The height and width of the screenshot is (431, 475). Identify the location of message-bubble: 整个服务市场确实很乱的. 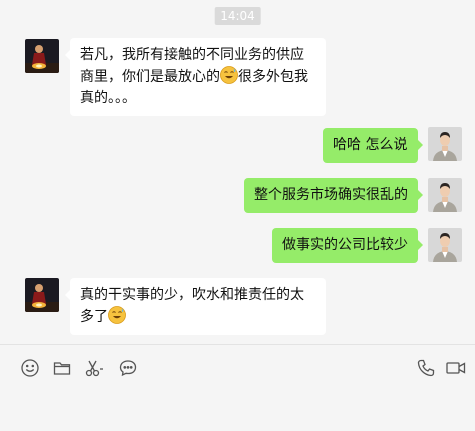
(333, 195).